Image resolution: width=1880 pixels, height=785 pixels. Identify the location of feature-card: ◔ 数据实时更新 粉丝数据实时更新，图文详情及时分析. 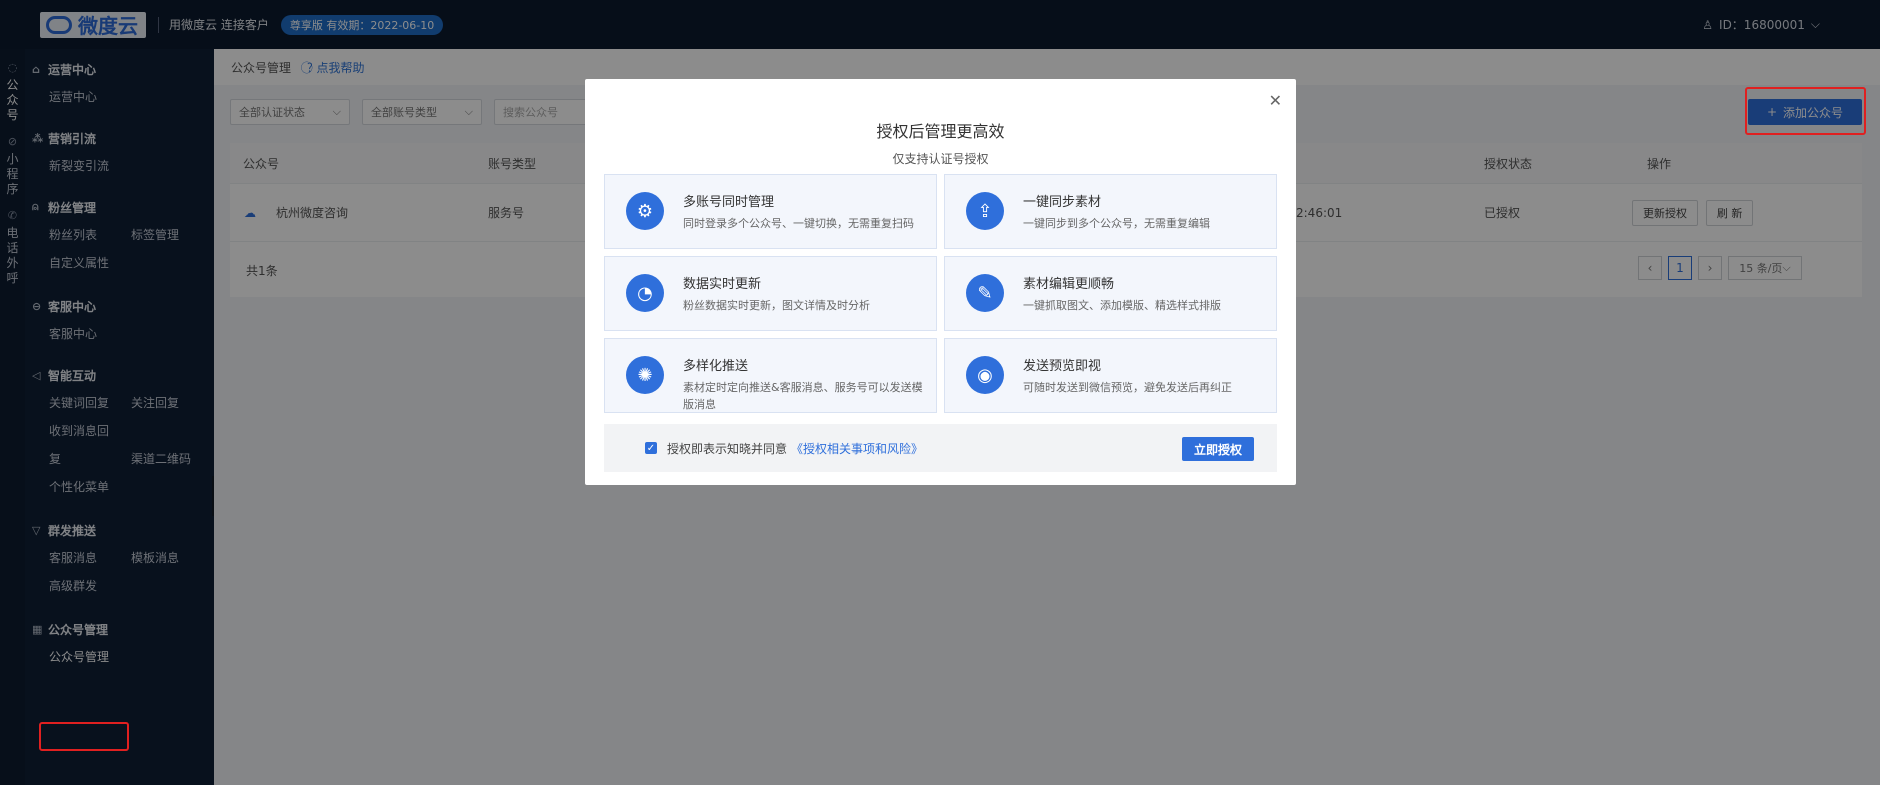
(770, 293).